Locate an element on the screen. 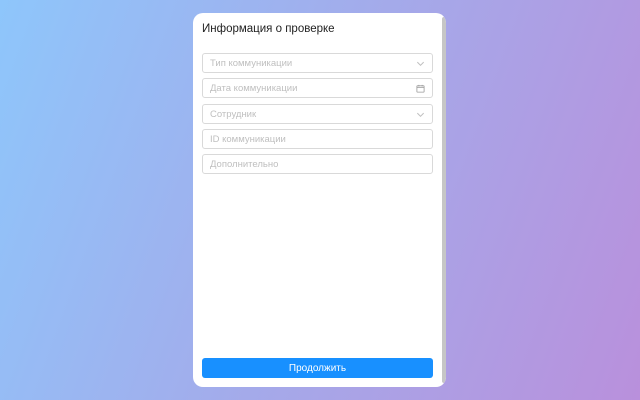 This screenshot has height=400, width=640. communication-date-picker: Дата коммуникации is located at coordinates (317, 88).